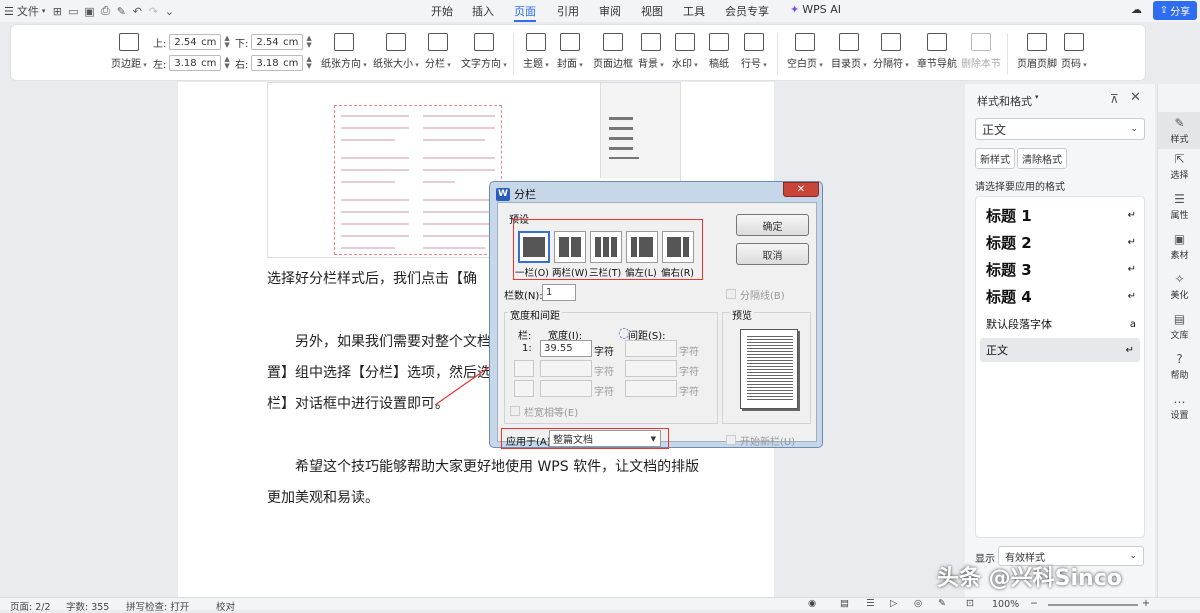  Describe the element at coordinates (1074, 51) in the screenshot. I see `page-number-button: 页码` at that location.